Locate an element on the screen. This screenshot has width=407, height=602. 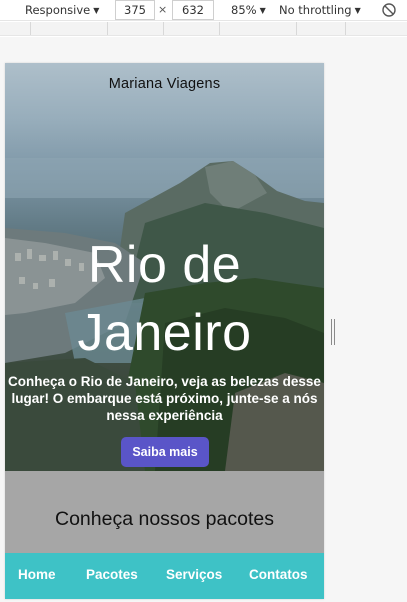
zoom-label: 85% is located at coordinates (244, 10).